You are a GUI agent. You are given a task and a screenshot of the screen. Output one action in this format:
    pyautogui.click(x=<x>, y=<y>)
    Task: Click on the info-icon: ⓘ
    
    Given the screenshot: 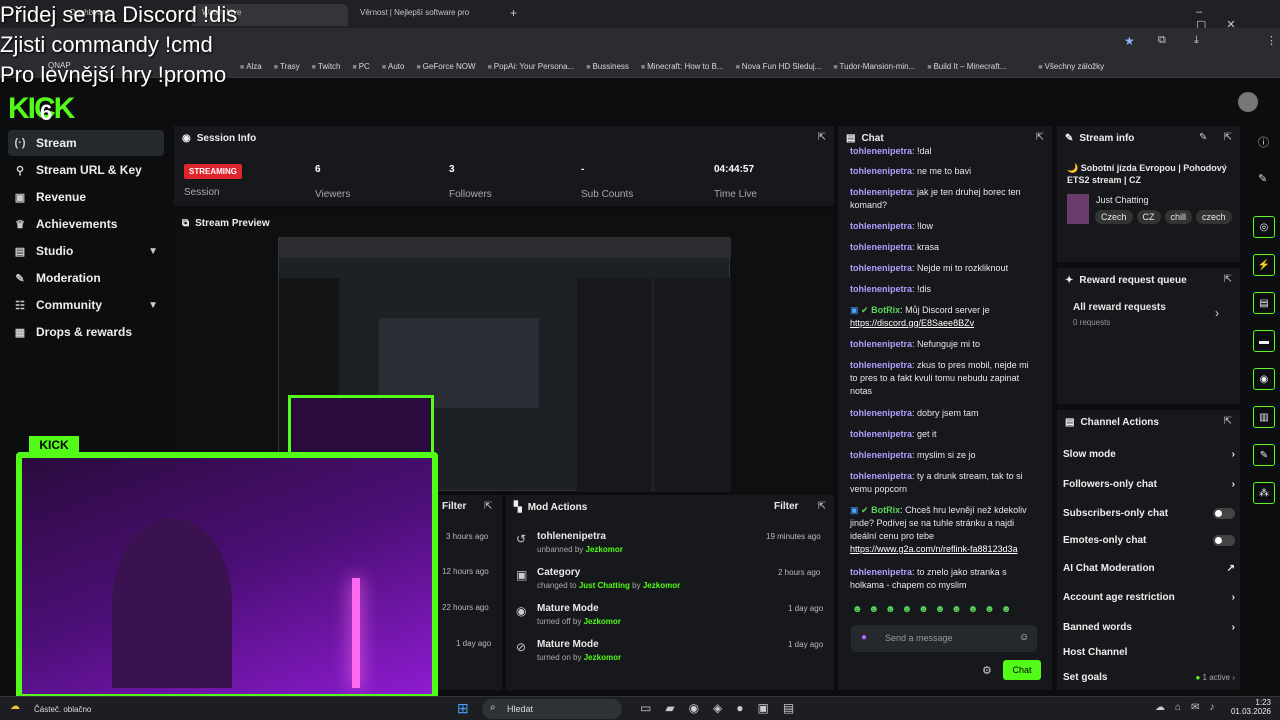 What is the action you would take?
    pyautogui.click(x=1263, y=142)
    